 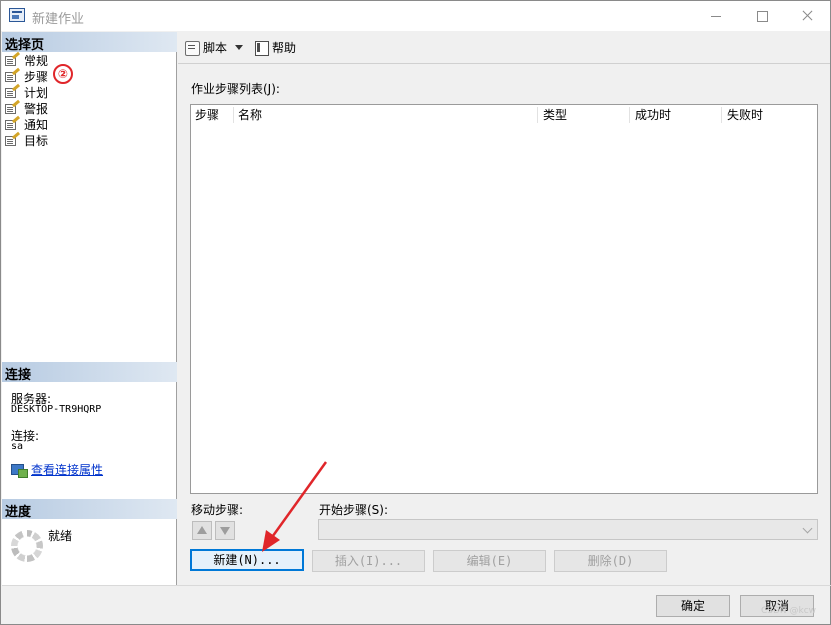 I want to click on help-button: 帮助, so click(x=275, y=49).